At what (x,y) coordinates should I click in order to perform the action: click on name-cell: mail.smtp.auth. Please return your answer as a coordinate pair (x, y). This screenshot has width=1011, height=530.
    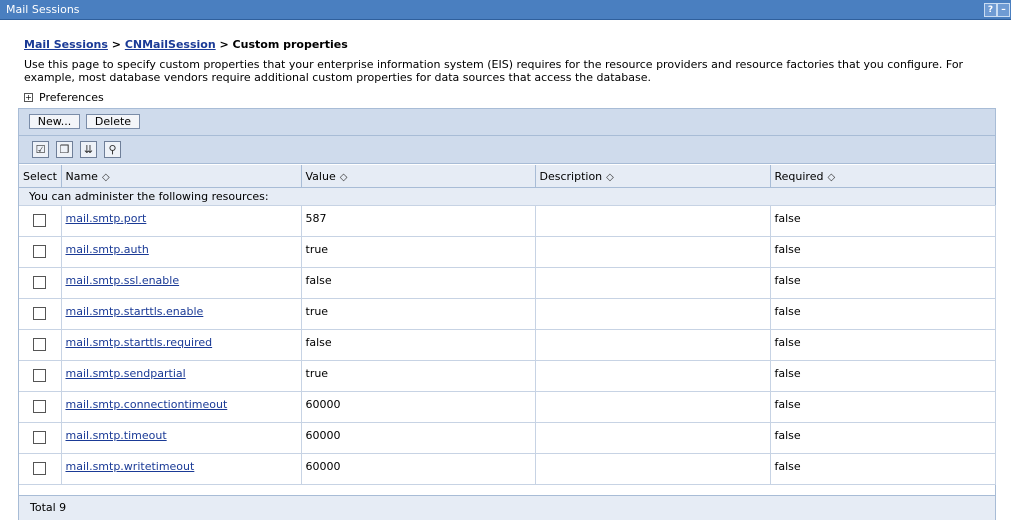
    Looking at the image, I should click on (181, 252).